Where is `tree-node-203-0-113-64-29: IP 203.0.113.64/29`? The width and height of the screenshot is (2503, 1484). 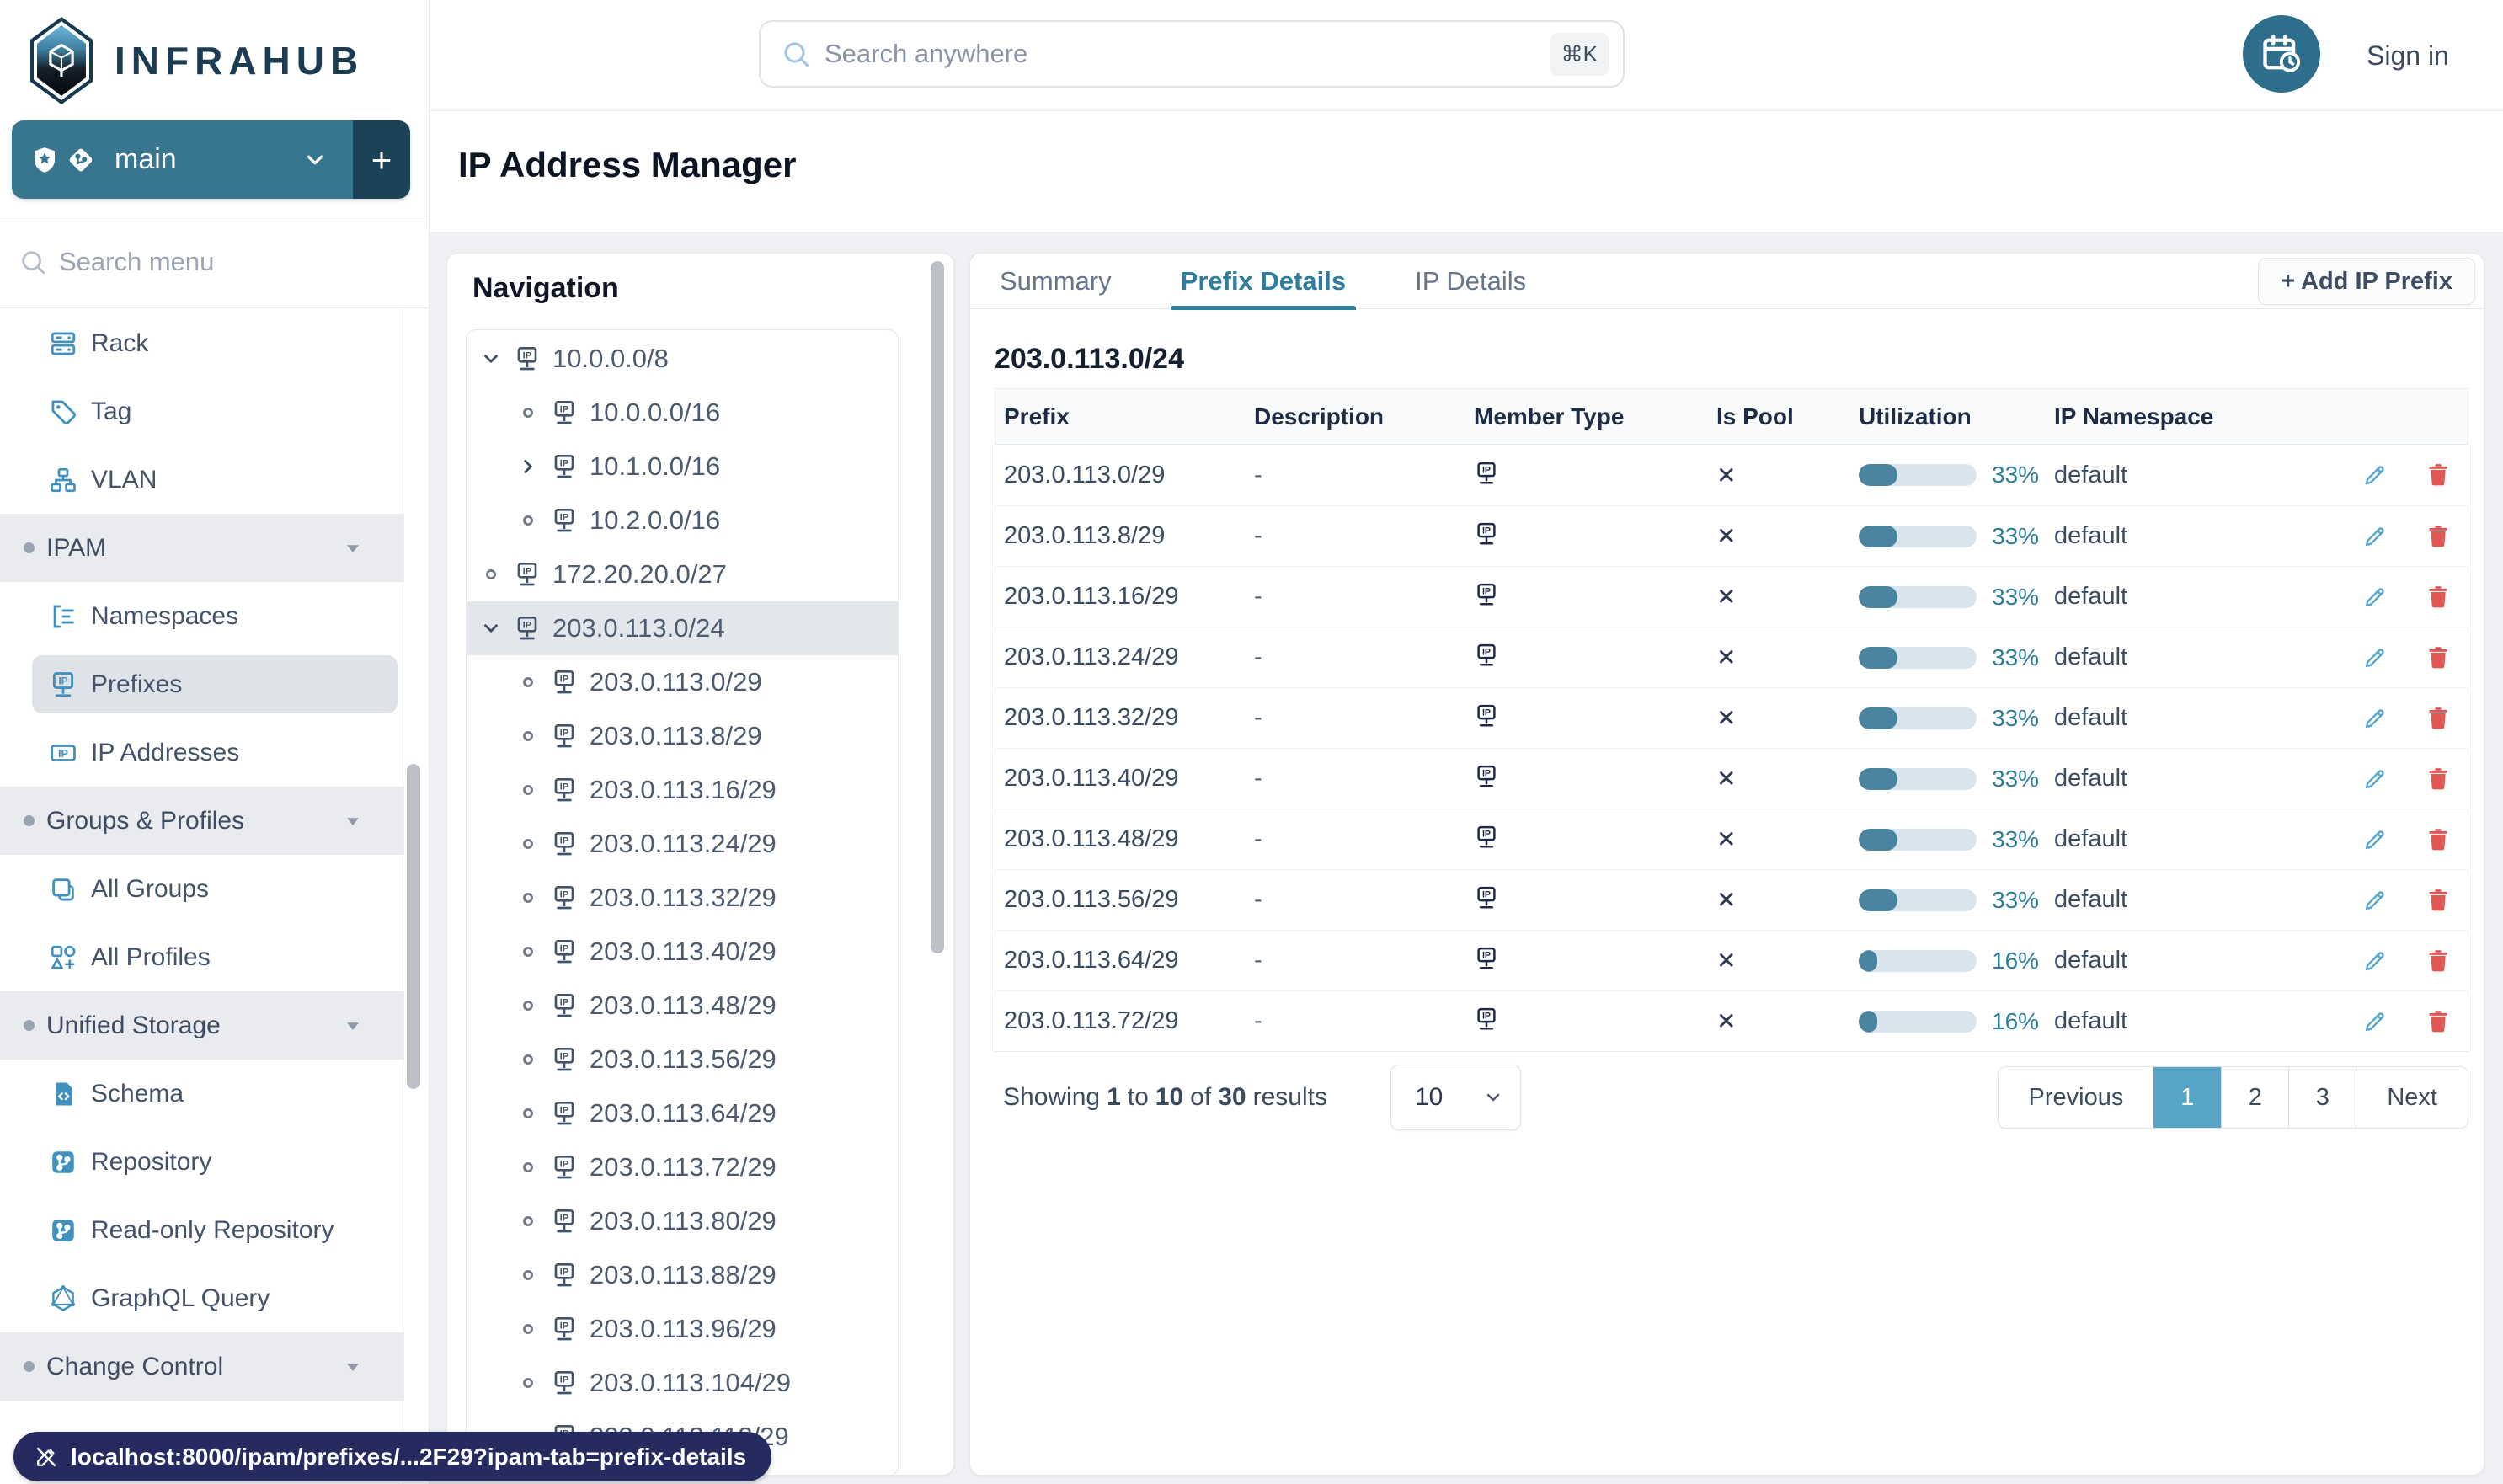
tree-node-203-0-113-64-29: IP 203.0.113.64/29 is located at coordinates (682, 1113).